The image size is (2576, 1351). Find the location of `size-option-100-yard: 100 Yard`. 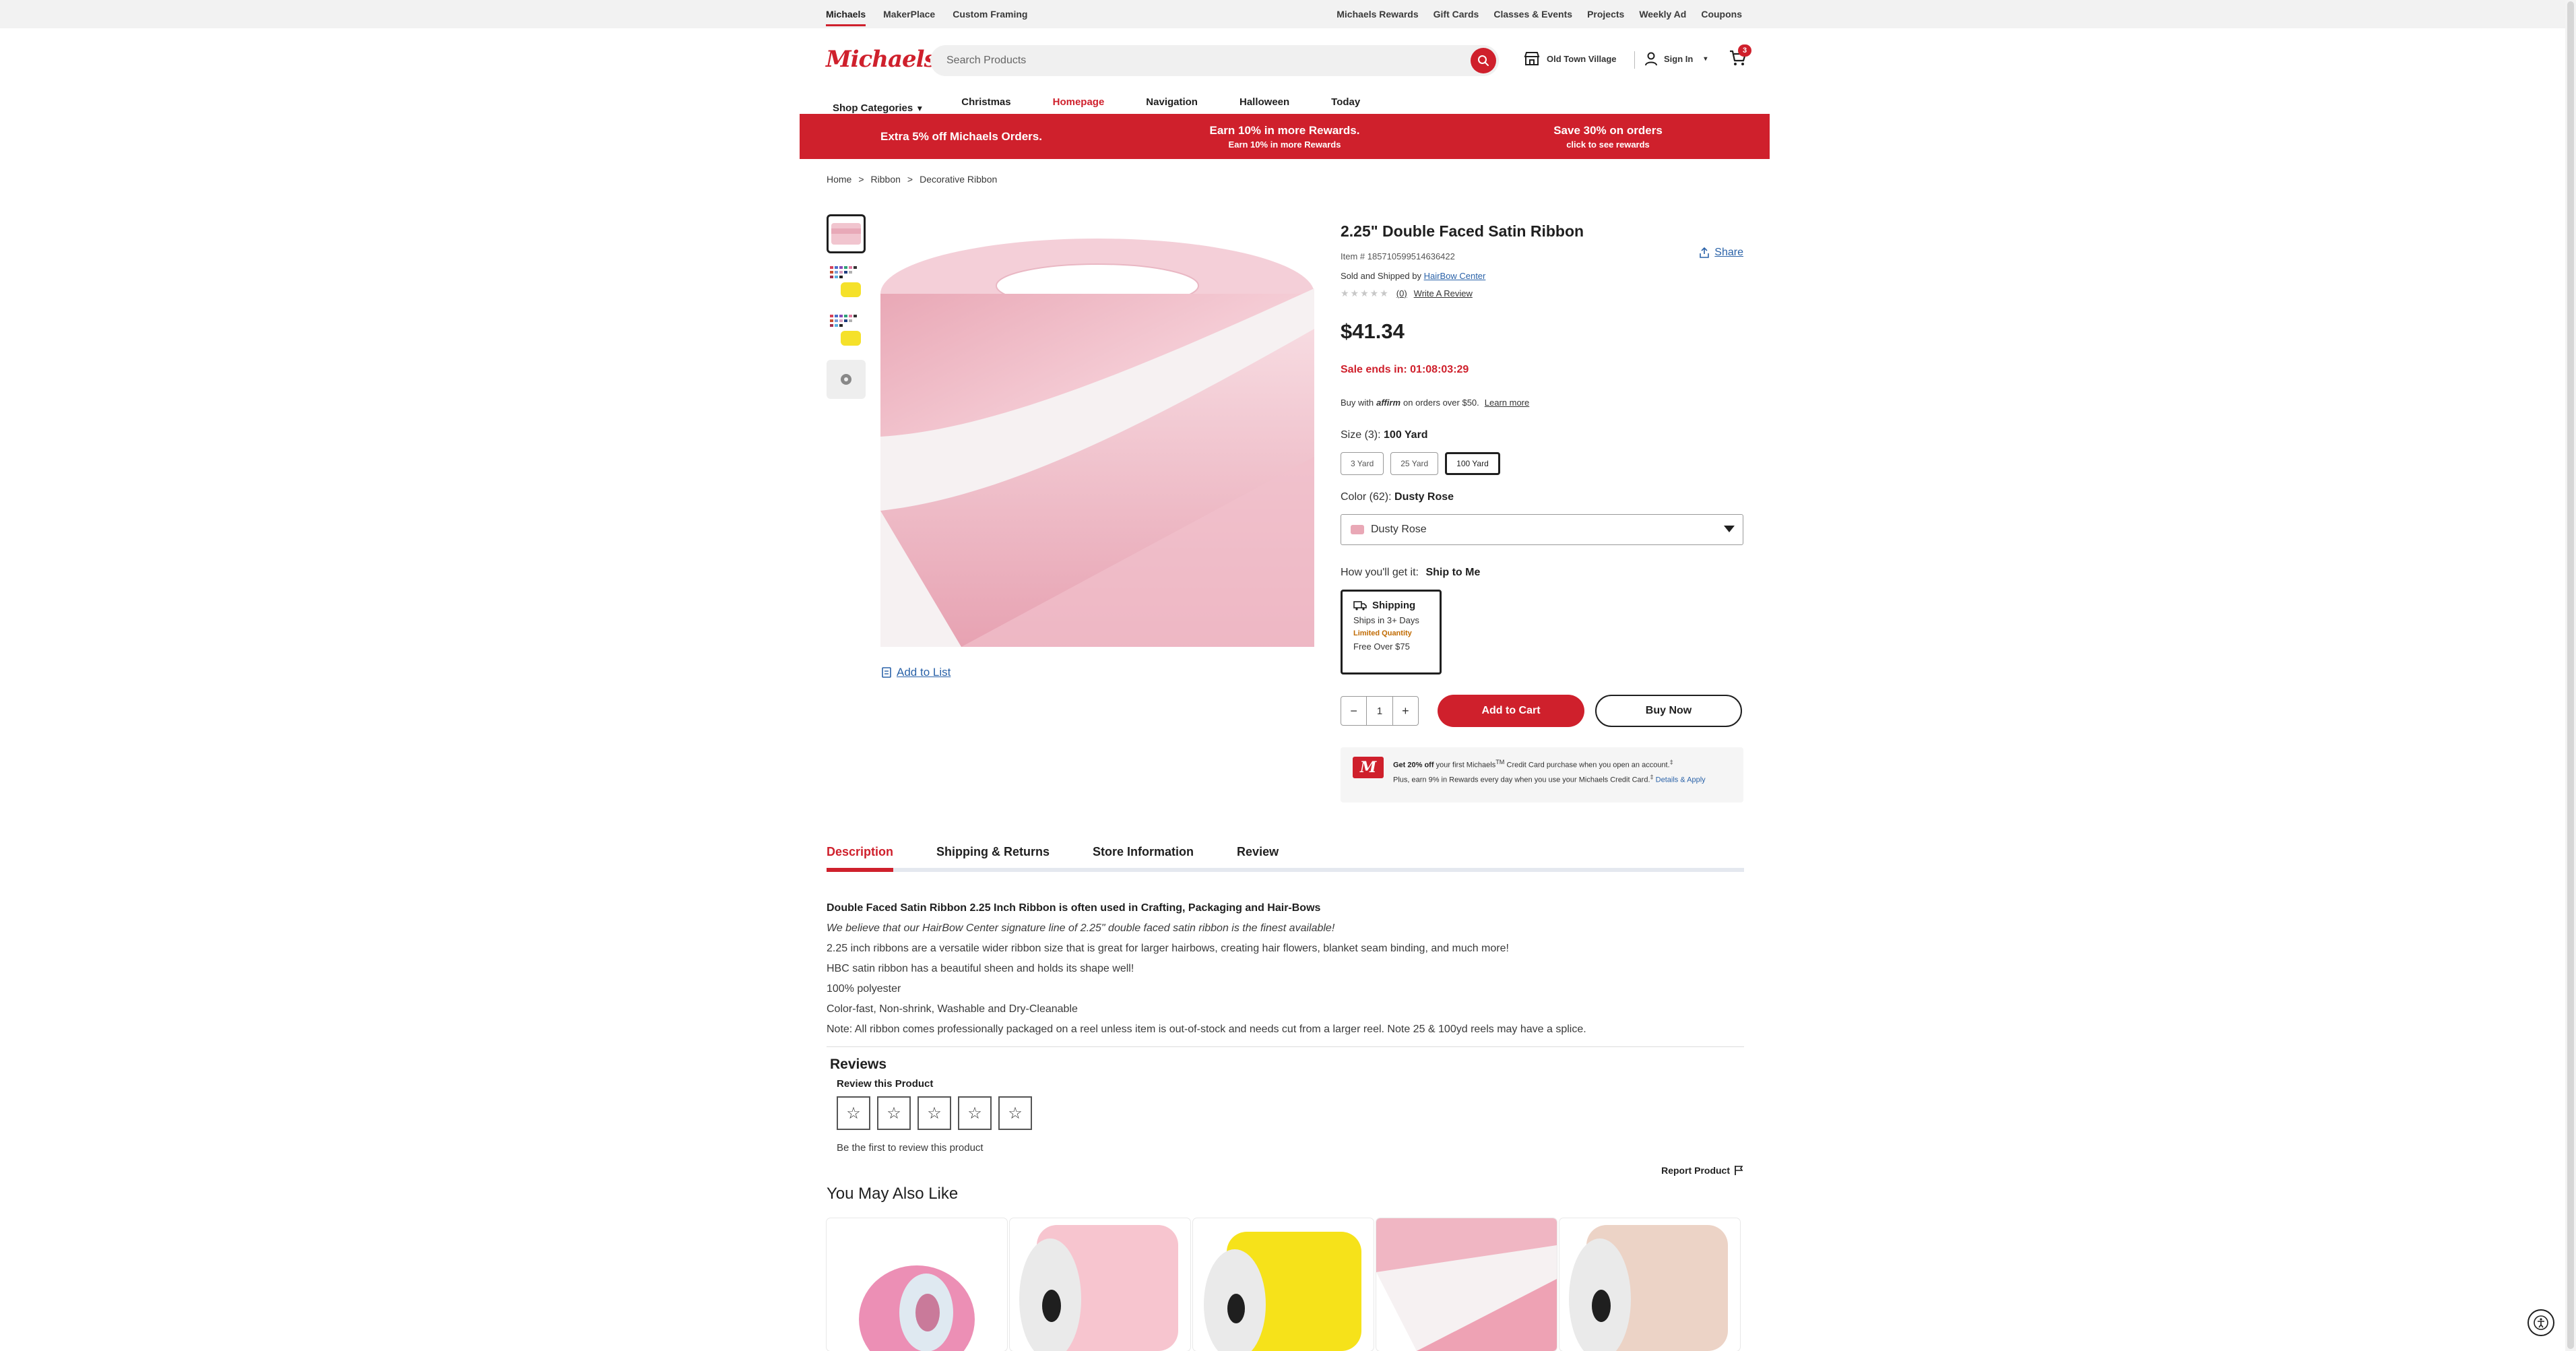

size-option-100-yard: 100 Yard is located at coordinates (1473, 463).